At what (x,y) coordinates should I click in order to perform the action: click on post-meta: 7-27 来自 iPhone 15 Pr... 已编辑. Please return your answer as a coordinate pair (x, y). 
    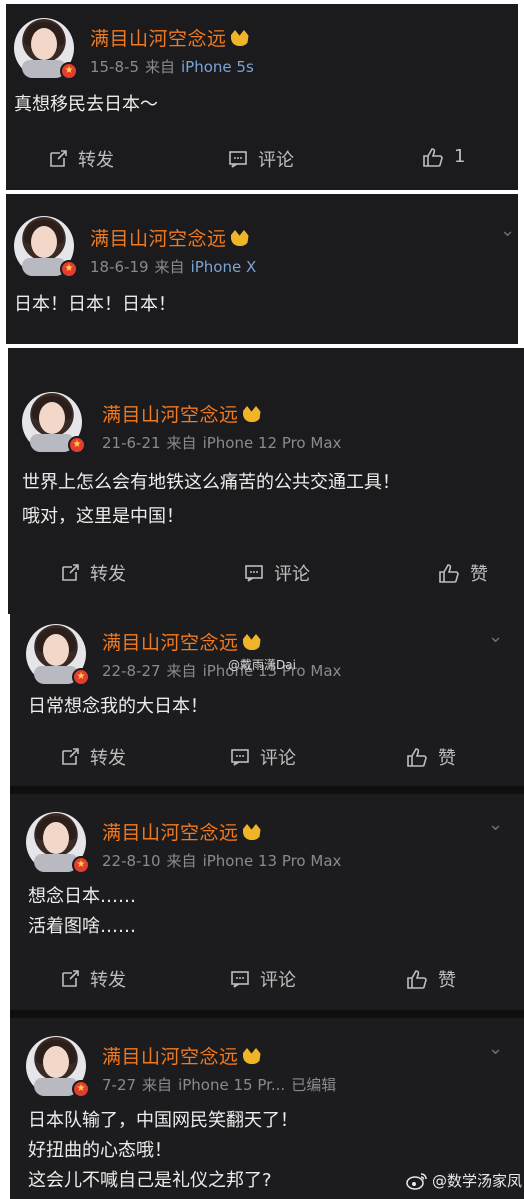
    Looking at the image, I should click on (219, 1085).